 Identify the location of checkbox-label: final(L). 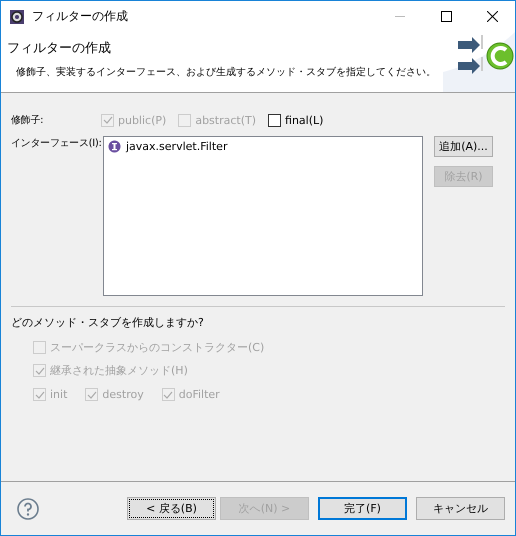
(304, 120).